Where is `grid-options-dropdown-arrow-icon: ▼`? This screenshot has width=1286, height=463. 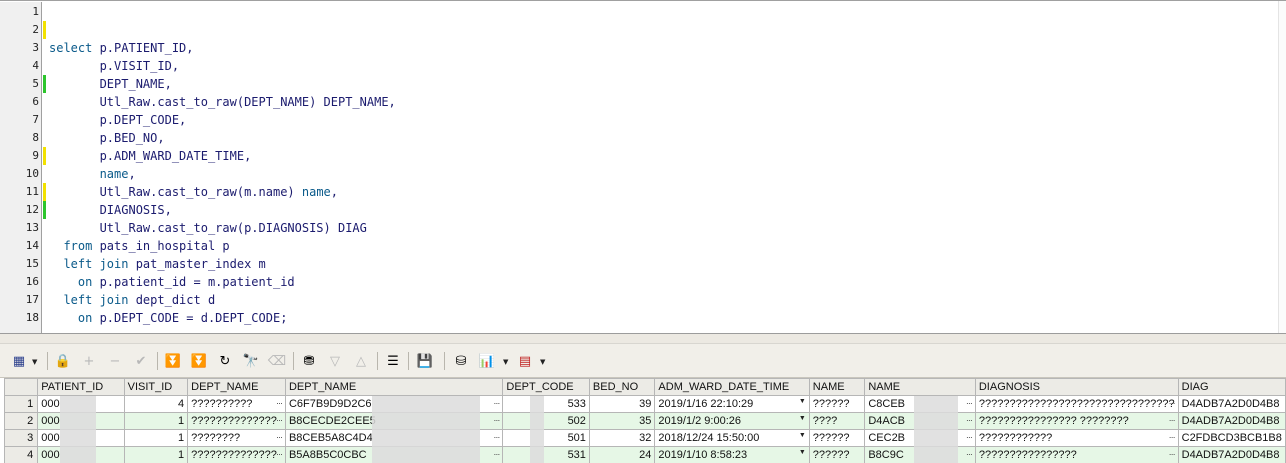 grid-options-dropdown-arrow-icon: ▼ is located at coordinates (542, 362).